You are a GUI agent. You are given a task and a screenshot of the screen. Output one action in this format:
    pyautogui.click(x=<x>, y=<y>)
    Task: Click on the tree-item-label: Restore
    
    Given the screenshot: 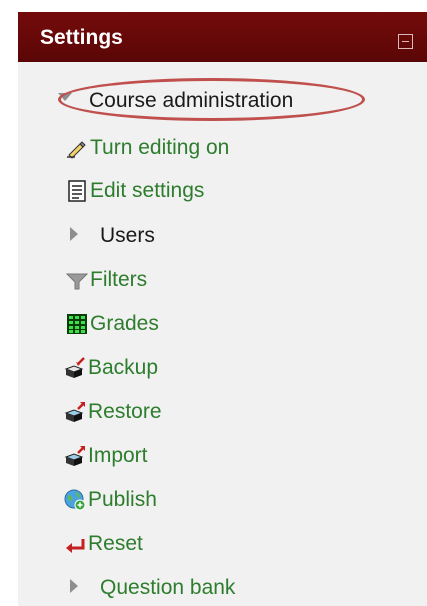 What is the action you would take?
    pyautogui.click(x=125, y=411)
    